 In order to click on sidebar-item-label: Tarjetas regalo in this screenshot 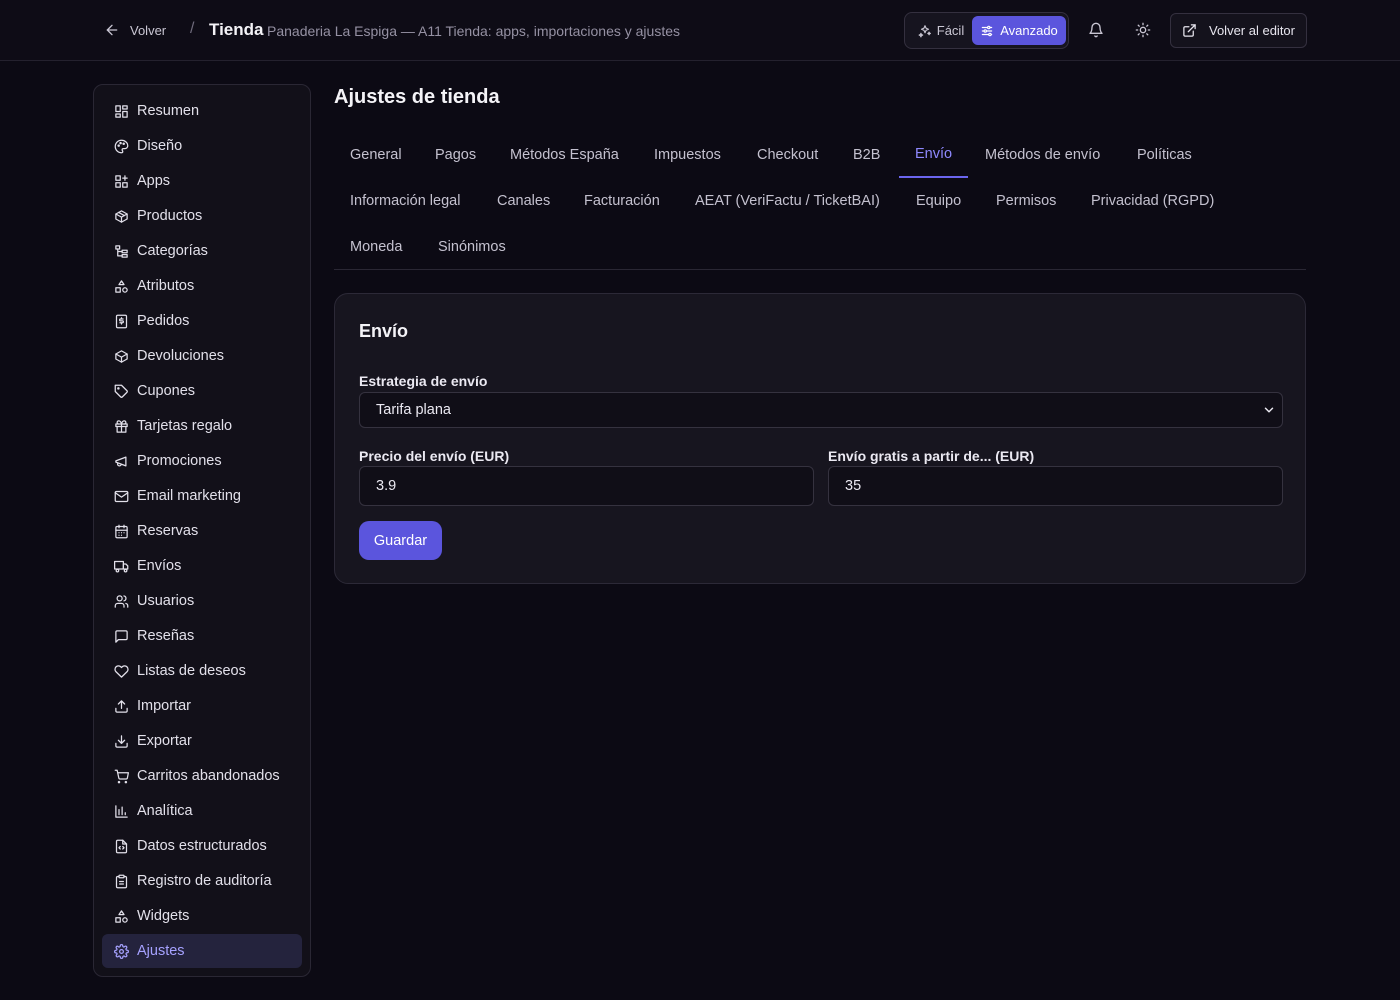, I will do `click(185, 426)`.